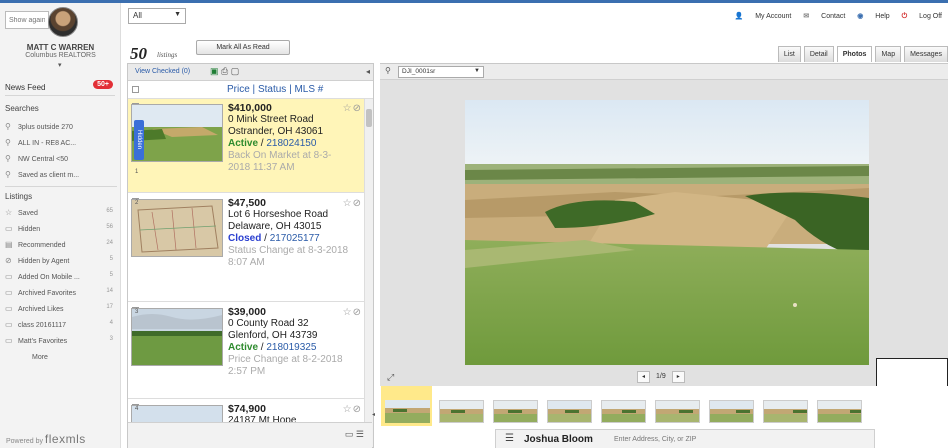  Describe the element at coordinates (61, 278) in the screenshot. I see `listing-collection-mobile: ▭ Added On Mobile ... 5` at that location.